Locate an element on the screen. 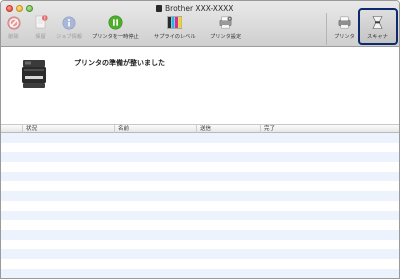 The height and width of the screenshot is (279, 400). scanner-tab: スキャナ is located at coordinates (378, 26).